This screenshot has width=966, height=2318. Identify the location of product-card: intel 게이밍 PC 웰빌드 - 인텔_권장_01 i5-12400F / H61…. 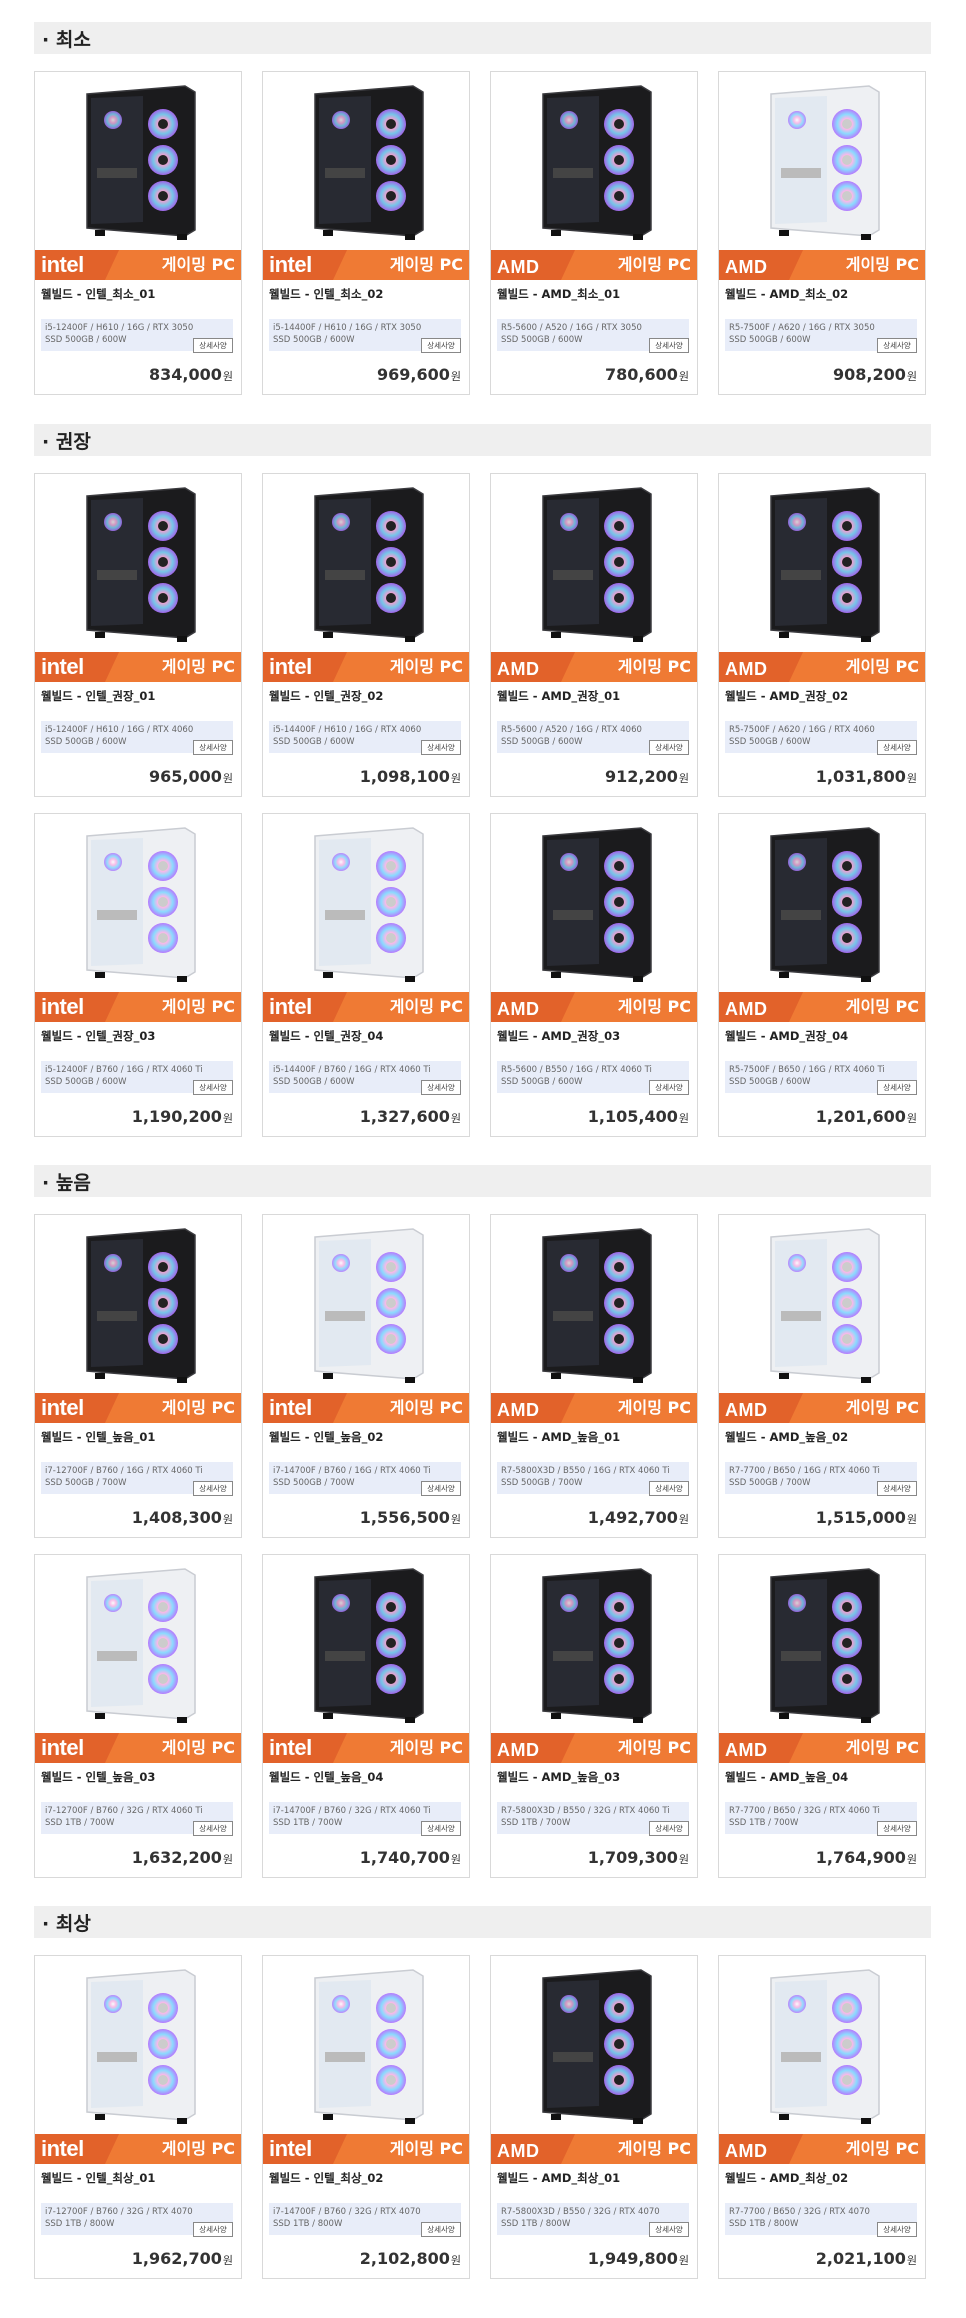
(138, 635).